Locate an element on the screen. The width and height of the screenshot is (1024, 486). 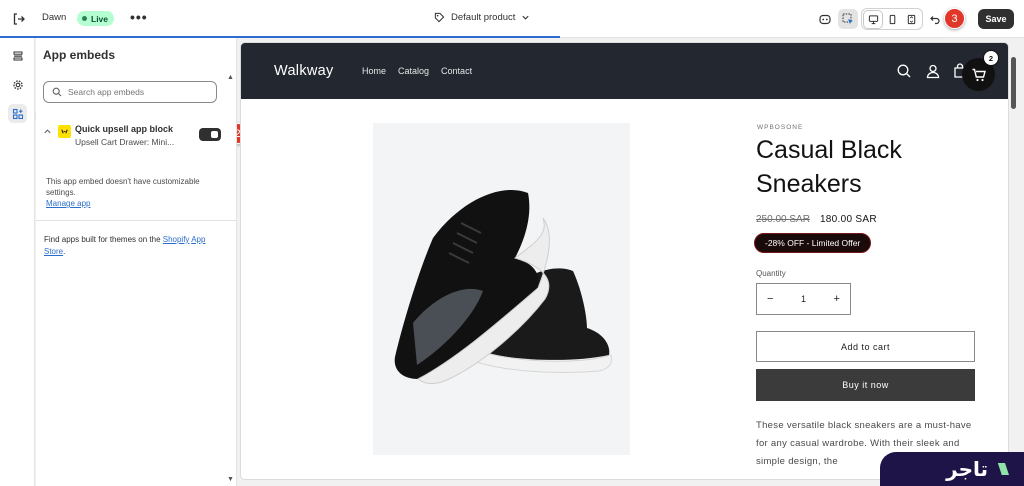
desktop-view-icon is located at coordinates (873, 19).